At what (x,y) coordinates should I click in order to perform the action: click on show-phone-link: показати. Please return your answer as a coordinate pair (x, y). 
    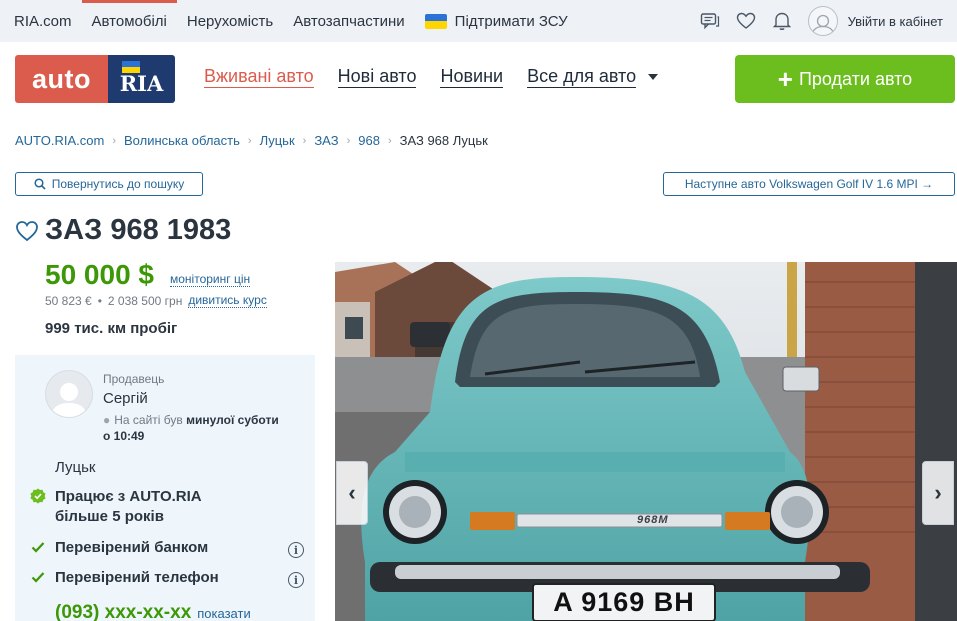
    Looking at the image, I should click on (223, 613).